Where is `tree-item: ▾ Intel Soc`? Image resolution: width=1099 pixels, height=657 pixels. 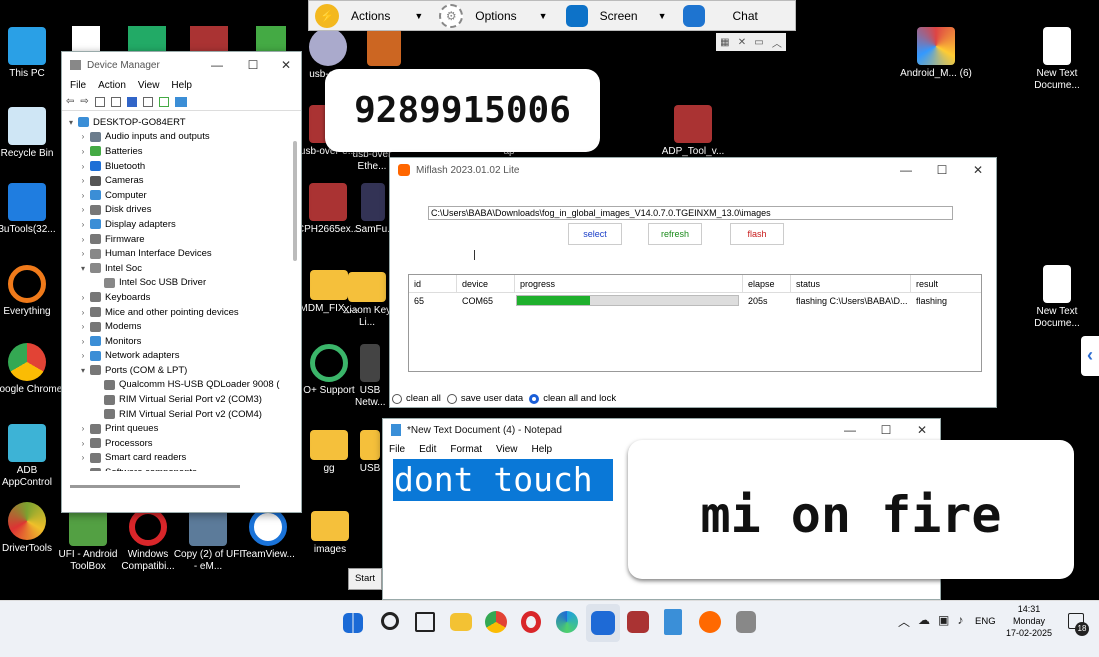
tree-item: ▾ Intel Soc is located at coordinates (183, 268).